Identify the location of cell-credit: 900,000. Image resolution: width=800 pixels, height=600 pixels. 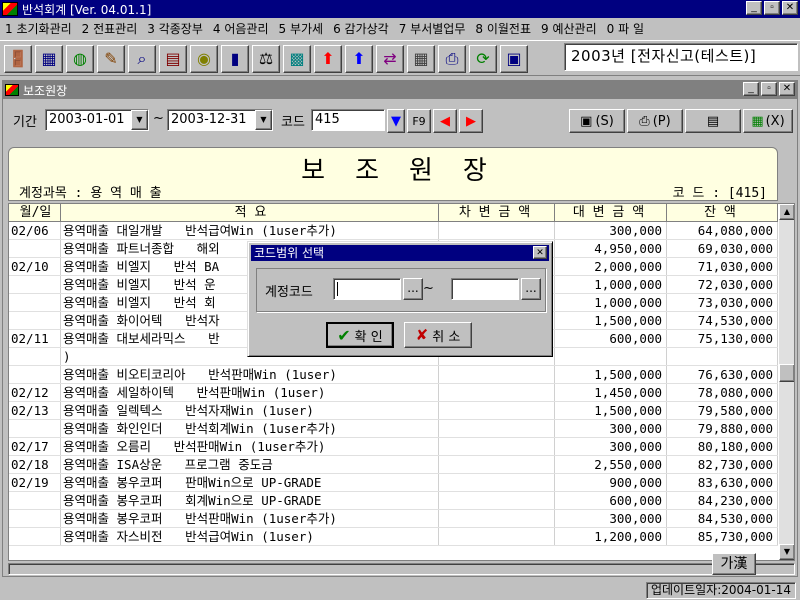
(611, 482).